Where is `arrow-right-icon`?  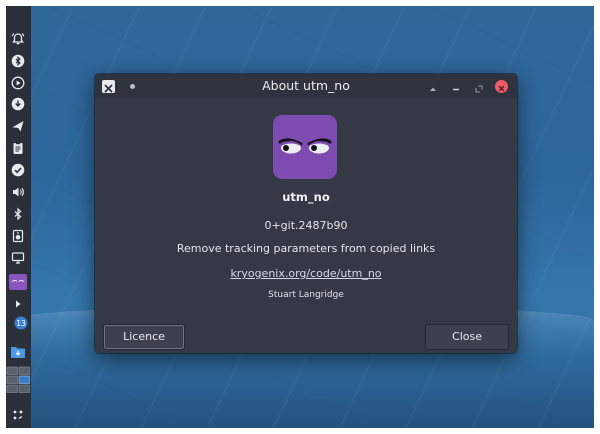
arrow-right-icon is located at coordinates (18, 304).